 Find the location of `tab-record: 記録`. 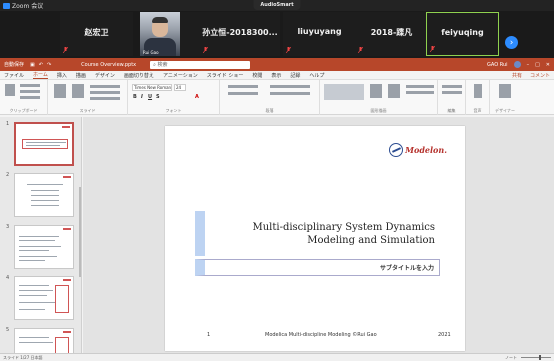

tab-record: 記録 is located at coordinates (295, 75).